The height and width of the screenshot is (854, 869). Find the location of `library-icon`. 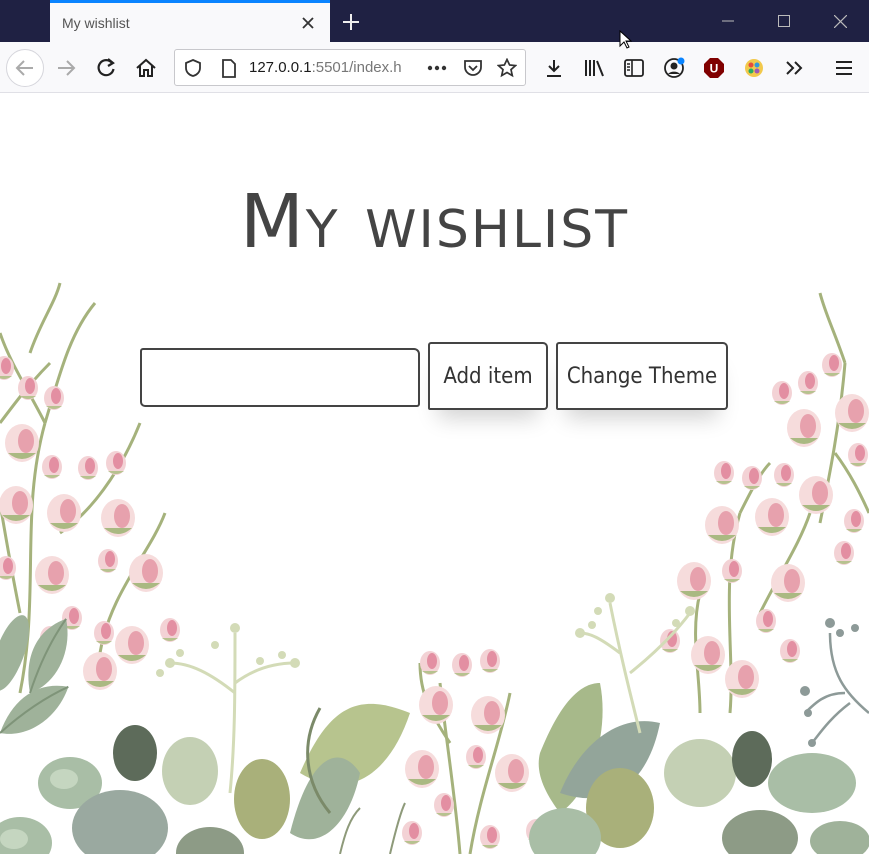

library-icon is located at coordinates (594, 68).